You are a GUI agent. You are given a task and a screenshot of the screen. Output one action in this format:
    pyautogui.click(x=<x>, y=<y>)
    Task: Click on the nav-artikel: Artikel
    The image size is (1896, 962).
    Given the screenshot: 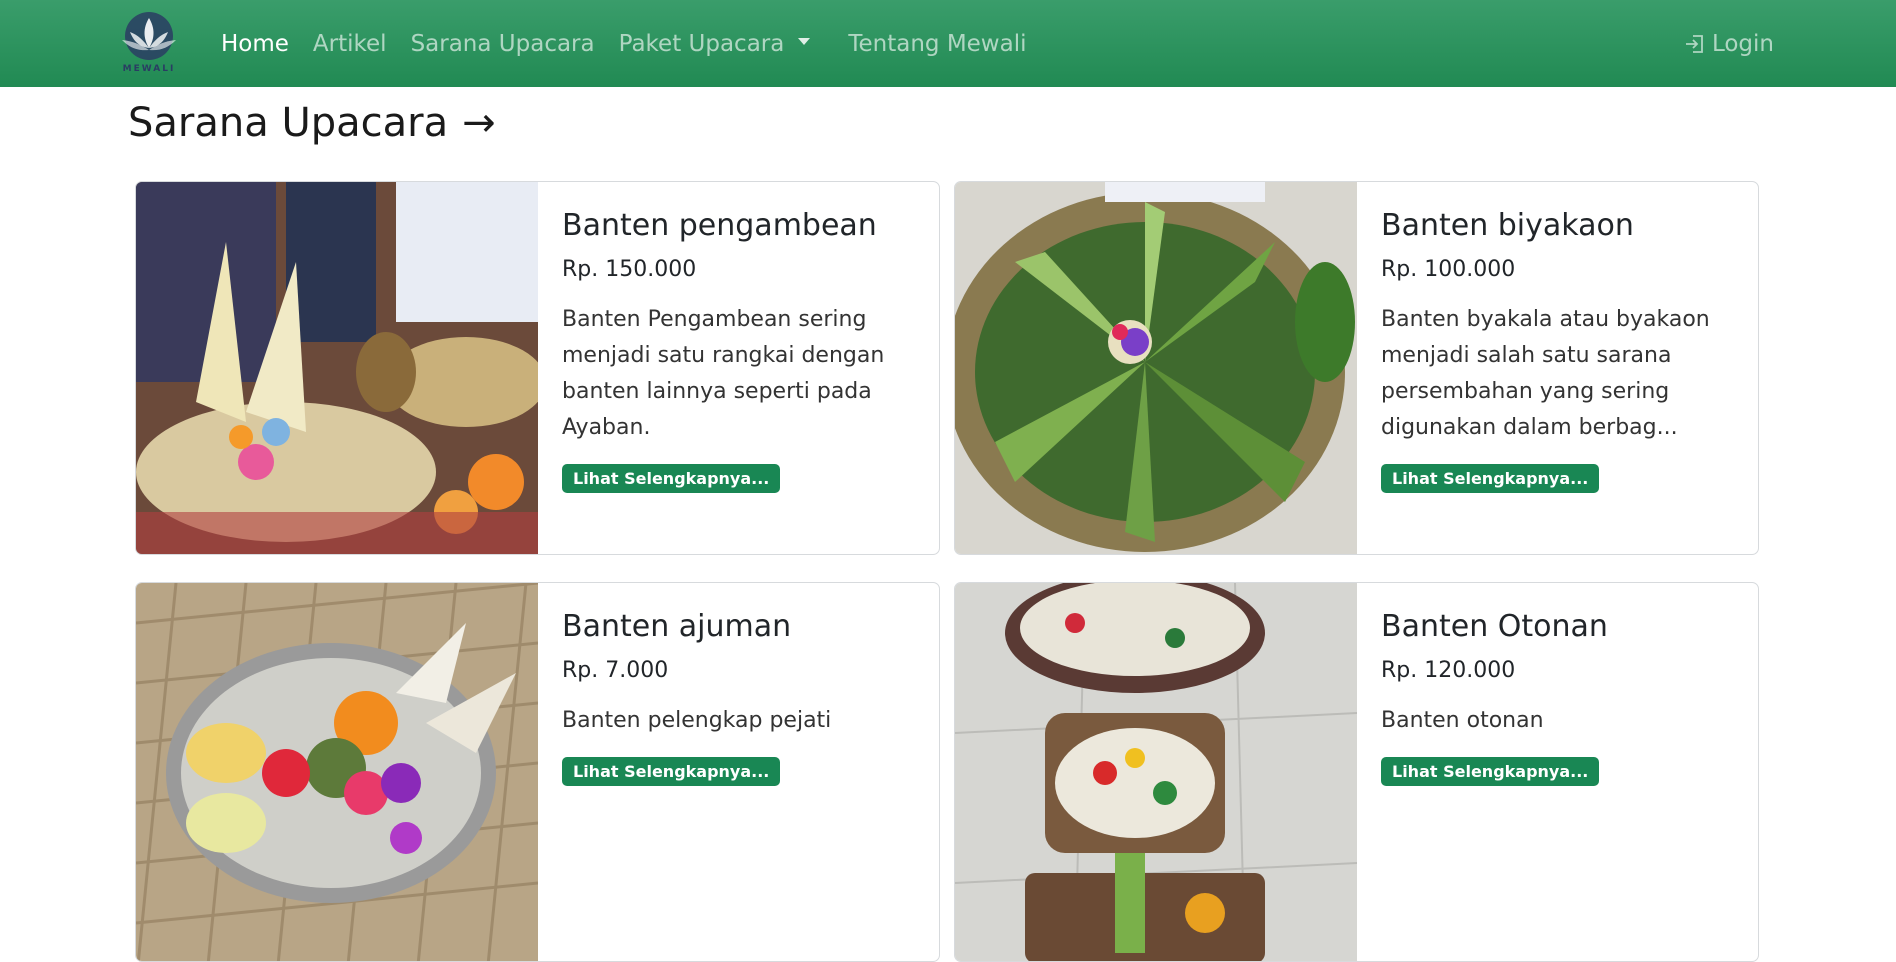 What is the action you would take?
    pyautogui.click(x=350, y=44)
    